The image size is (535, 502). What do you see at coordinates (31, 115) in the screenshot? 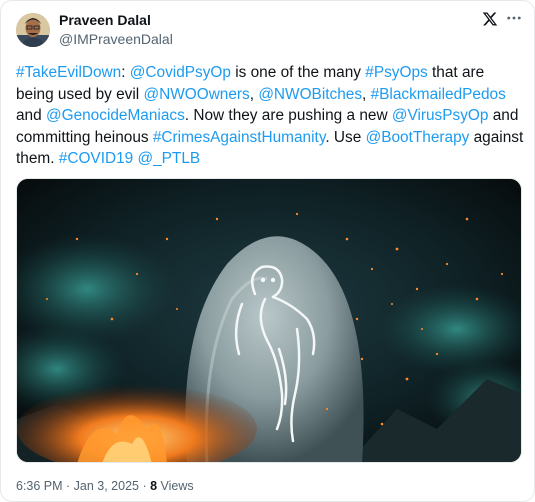
I see `tweet-text-segment: and` at bounding box center [31, 115].